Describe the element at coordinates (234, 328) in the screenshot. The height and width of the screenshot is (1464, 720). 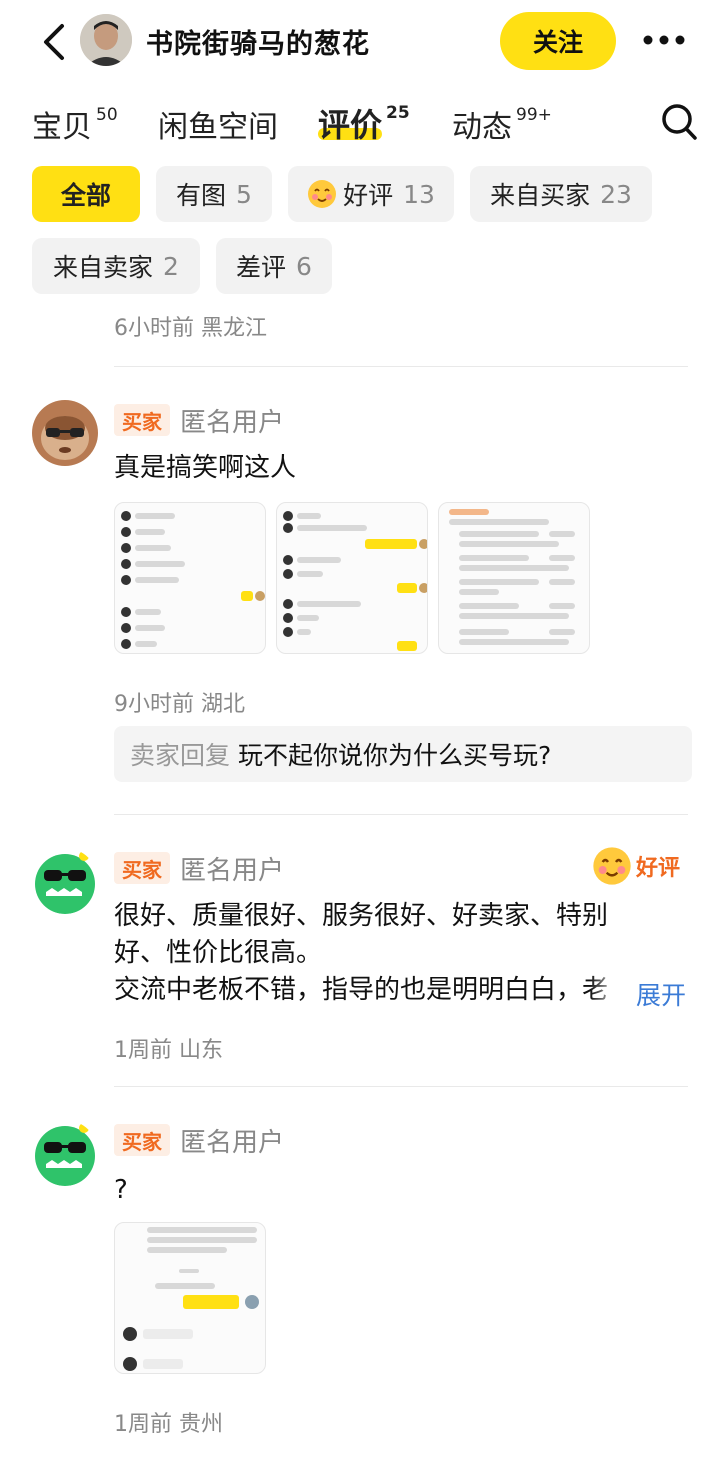
I see `prev-review-location: 黑龙江` at that location.